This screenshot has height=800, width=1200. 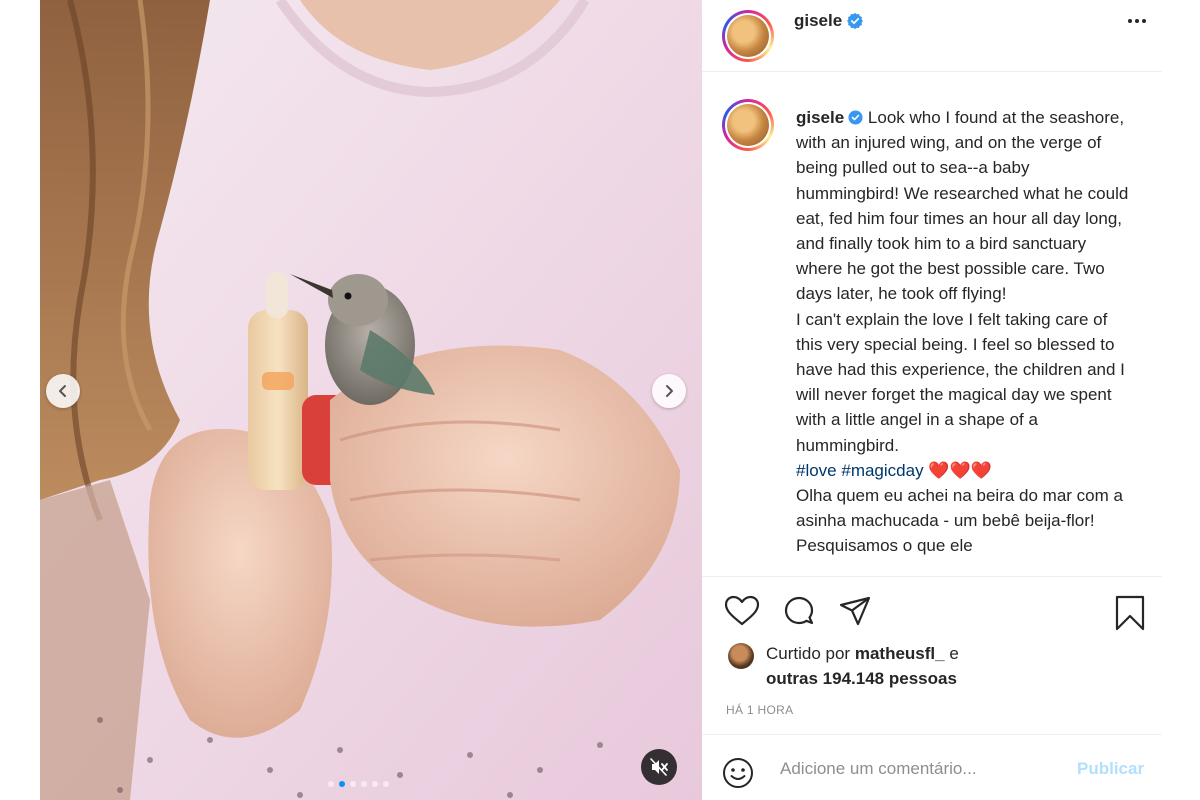 I want to click on likes-count: outras 194.148 pessoas, so click(x=861, y=678).